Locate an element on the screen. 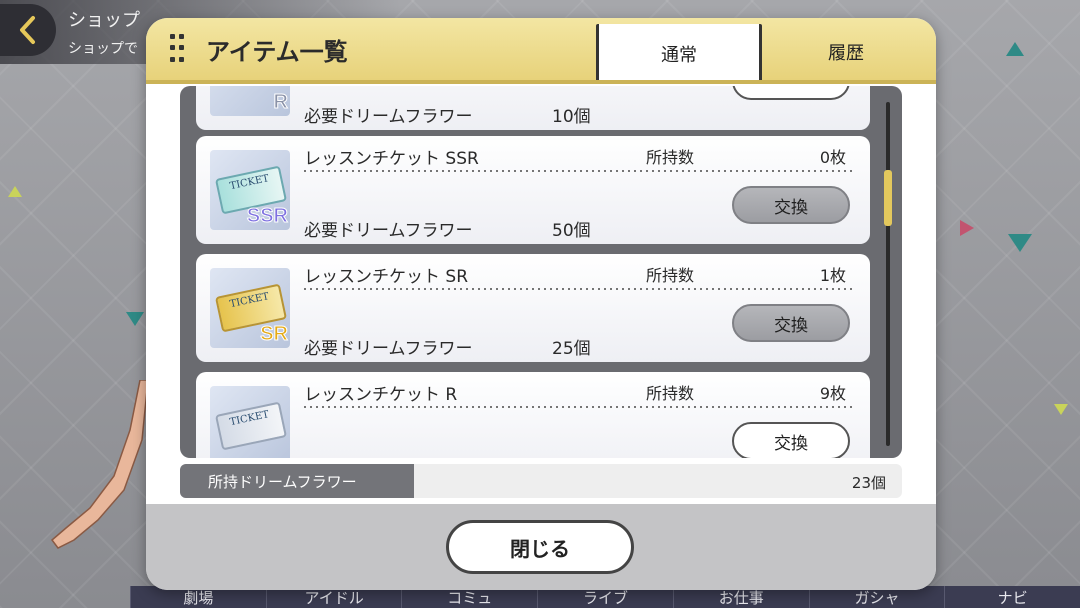 The height and width of the screenshot is (608, 1080). owned-value: 9枚 is located at coordinates (832, 393).